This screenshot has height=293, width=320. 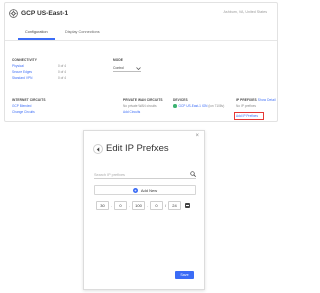 What do you see at coordinates (24, 60) in the screenshot?
I see `connectivity-label: CONNECTIVITY` at bounding box center [24, 60].